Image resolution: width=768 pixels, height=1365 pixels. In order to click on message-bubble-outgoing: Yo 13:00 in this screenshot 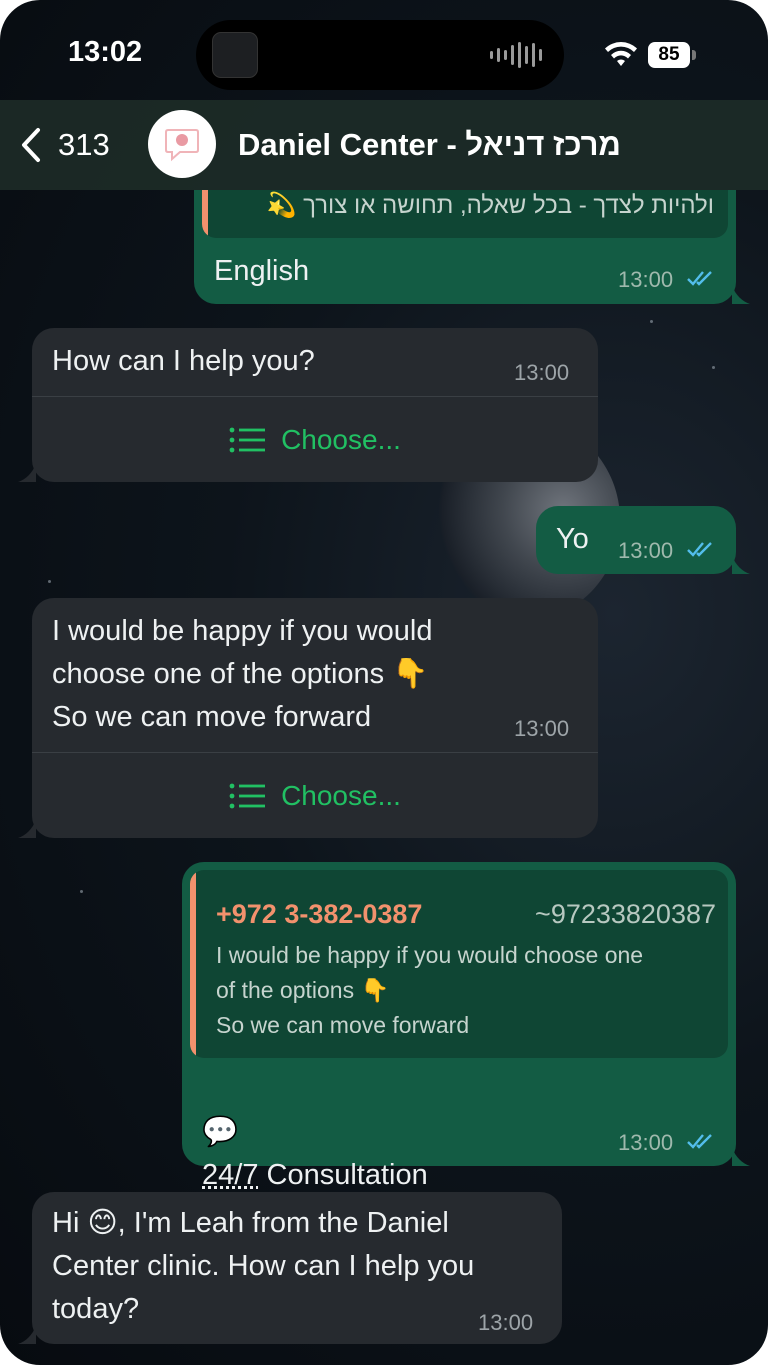, I will do `click(636, 540)`.